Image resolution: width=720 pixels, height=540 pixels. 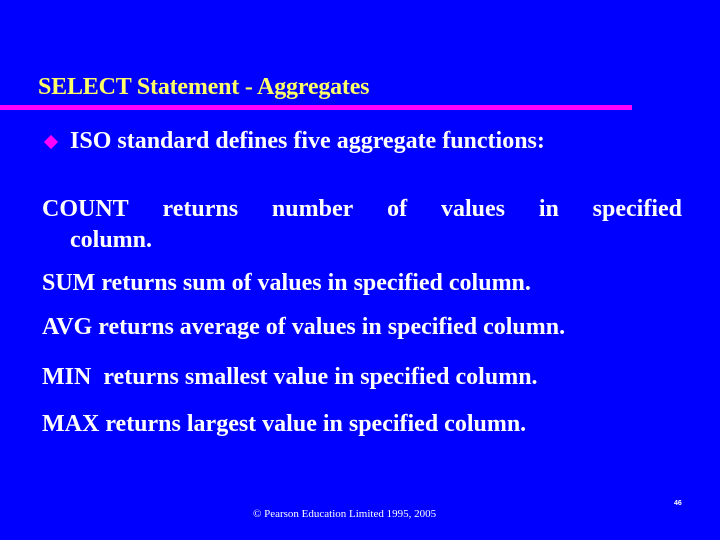 What do you see at coordinates (85, 209) in the screenshot?
I see `count-word: COUNT` at bounding box center [85, 209].